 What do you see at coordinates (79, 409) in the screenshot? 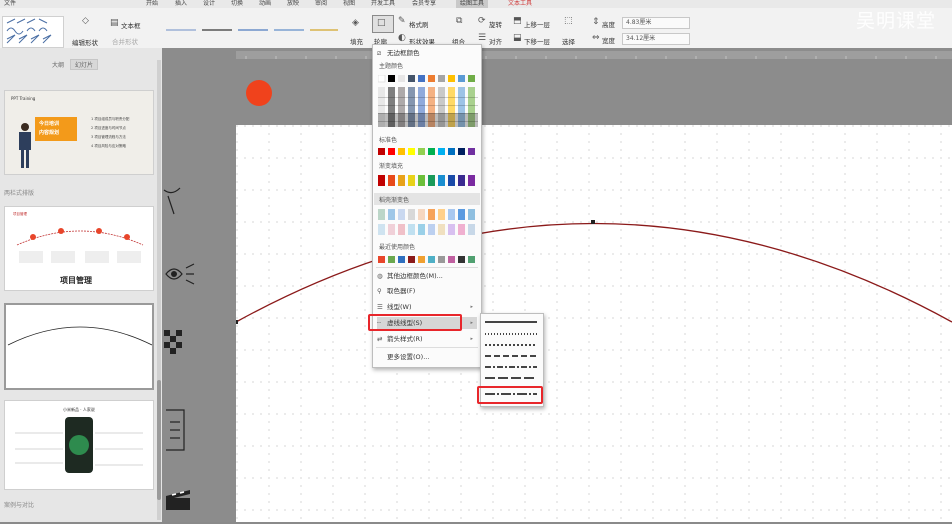
I see `thumb4-title: 小米新品 · 人家说` at bounding box center [79, 409].